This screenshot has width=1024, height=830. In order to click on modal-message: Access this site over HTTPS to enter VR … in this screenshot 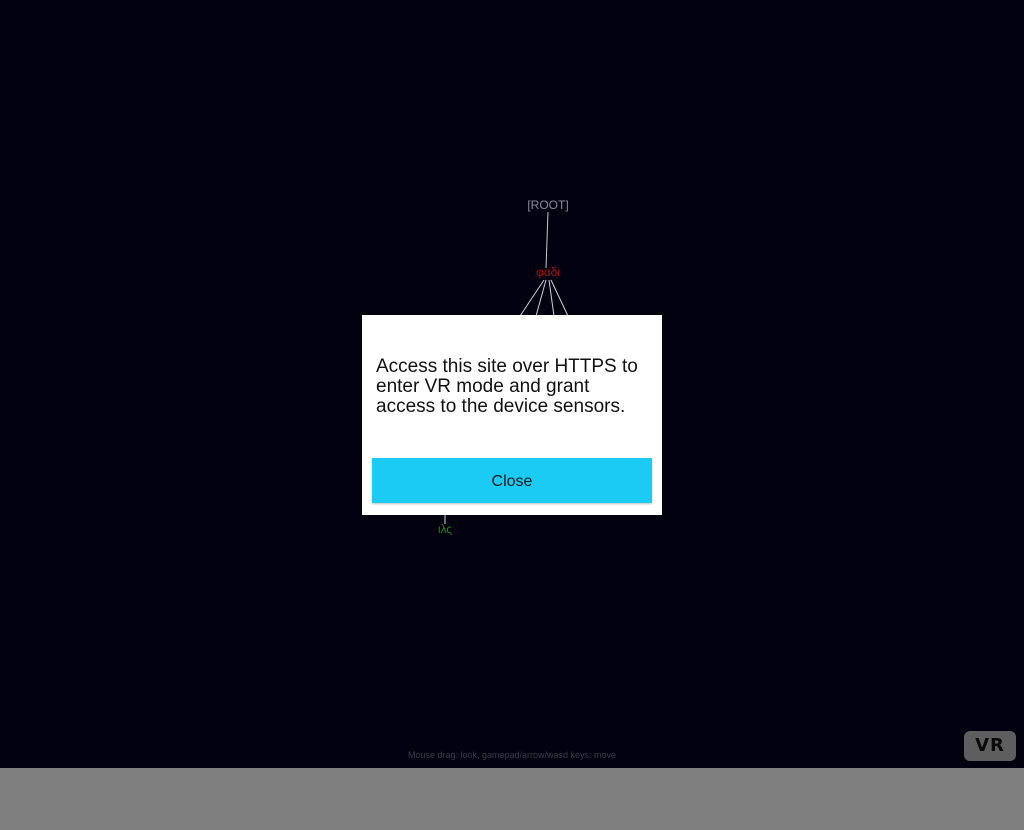, I will do `click(507, 386)`.